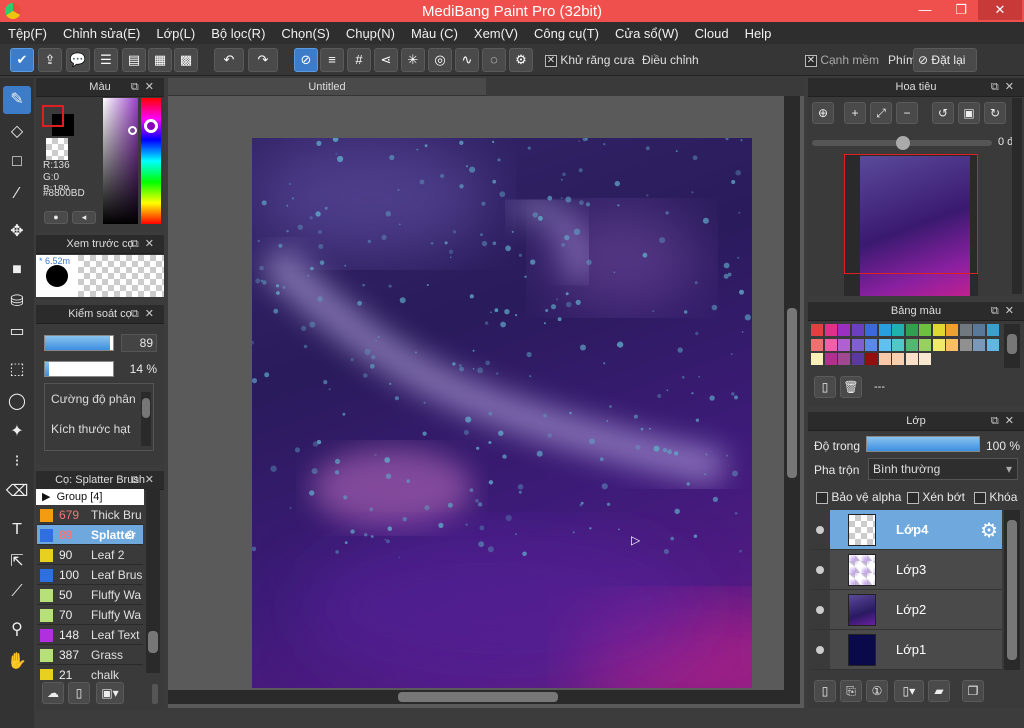  Describe the element at coordinates (175, 33) in the screenshot. I see `menu-layer: Lớp(L)` at that location.